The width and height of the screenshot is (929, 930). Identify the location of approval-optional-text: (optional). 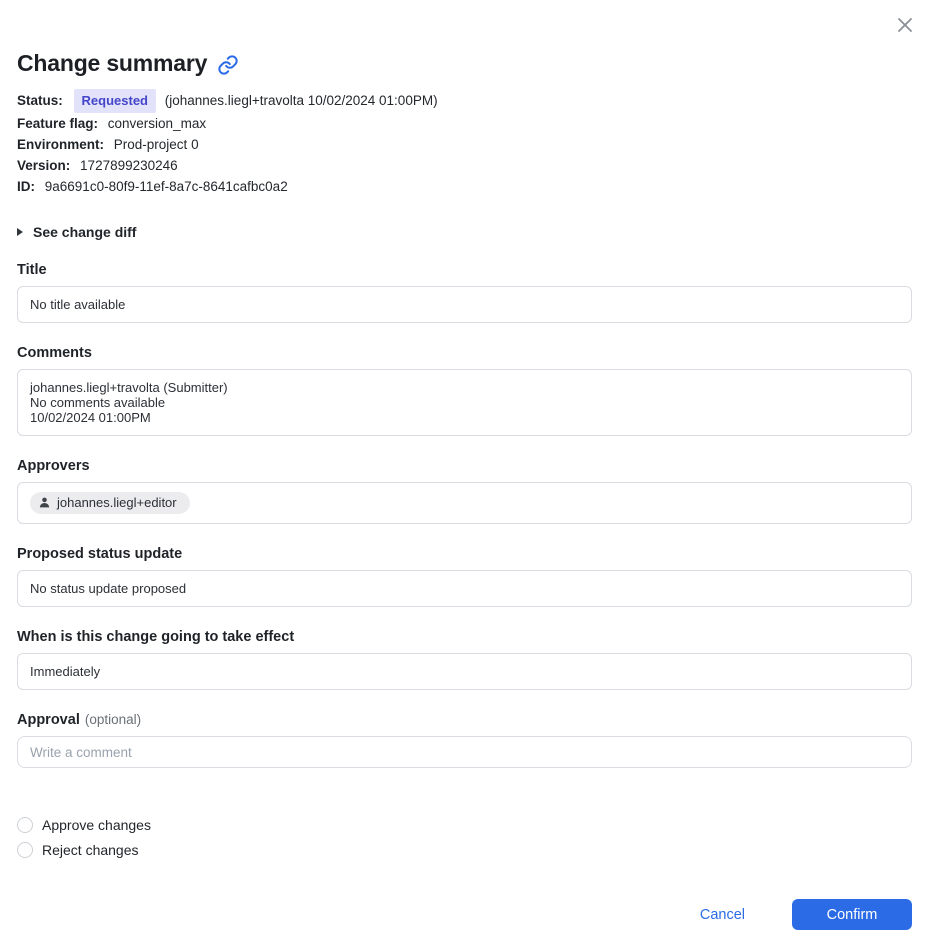
(113, 719).